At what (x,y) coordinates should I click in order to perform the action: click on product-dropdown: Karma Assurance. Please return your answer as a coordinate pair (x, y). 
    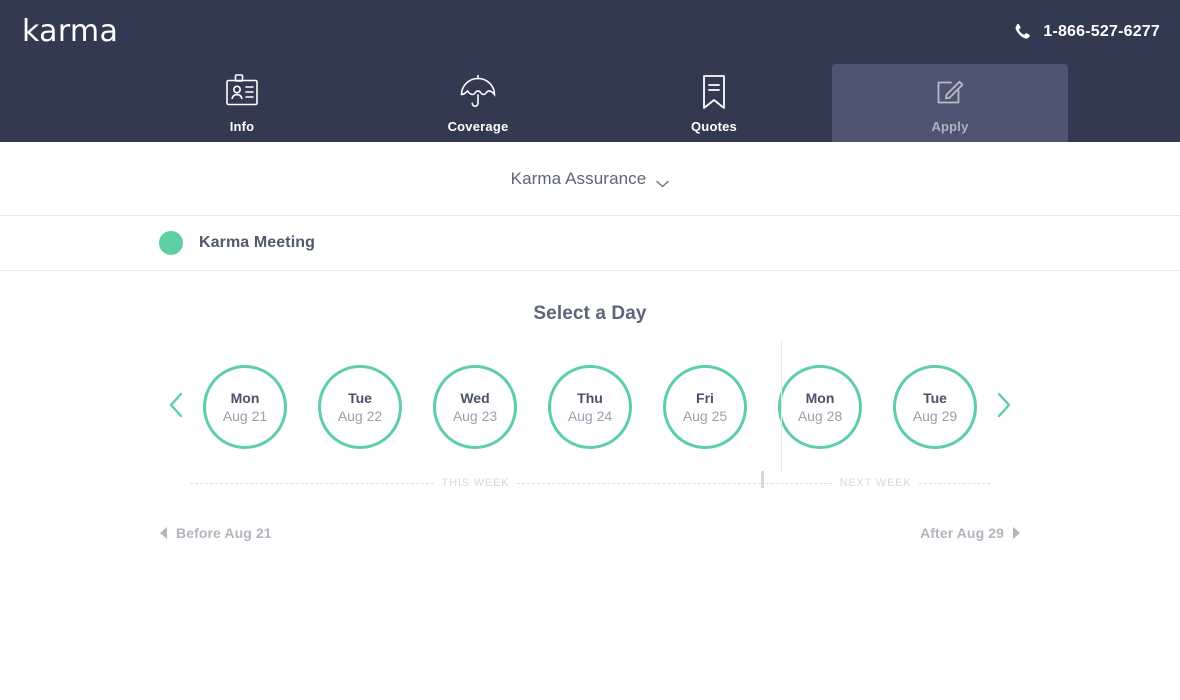
    Looking at the image, I should click on (590, 179).